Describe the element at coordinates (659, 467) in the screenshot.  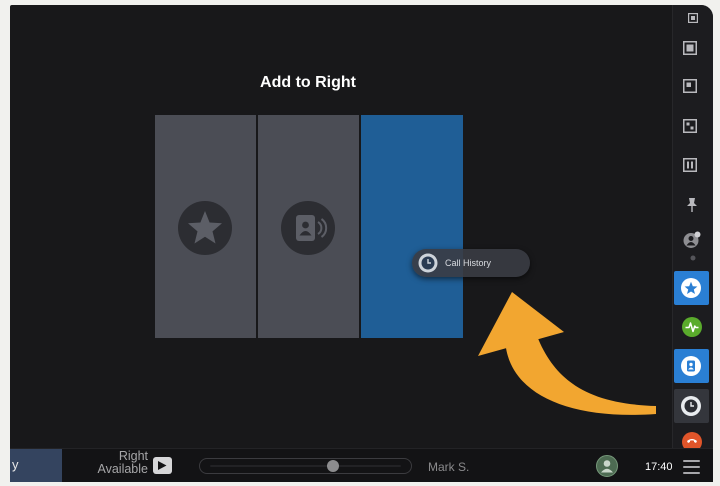
I see `clock-time: 17:40` at that location.